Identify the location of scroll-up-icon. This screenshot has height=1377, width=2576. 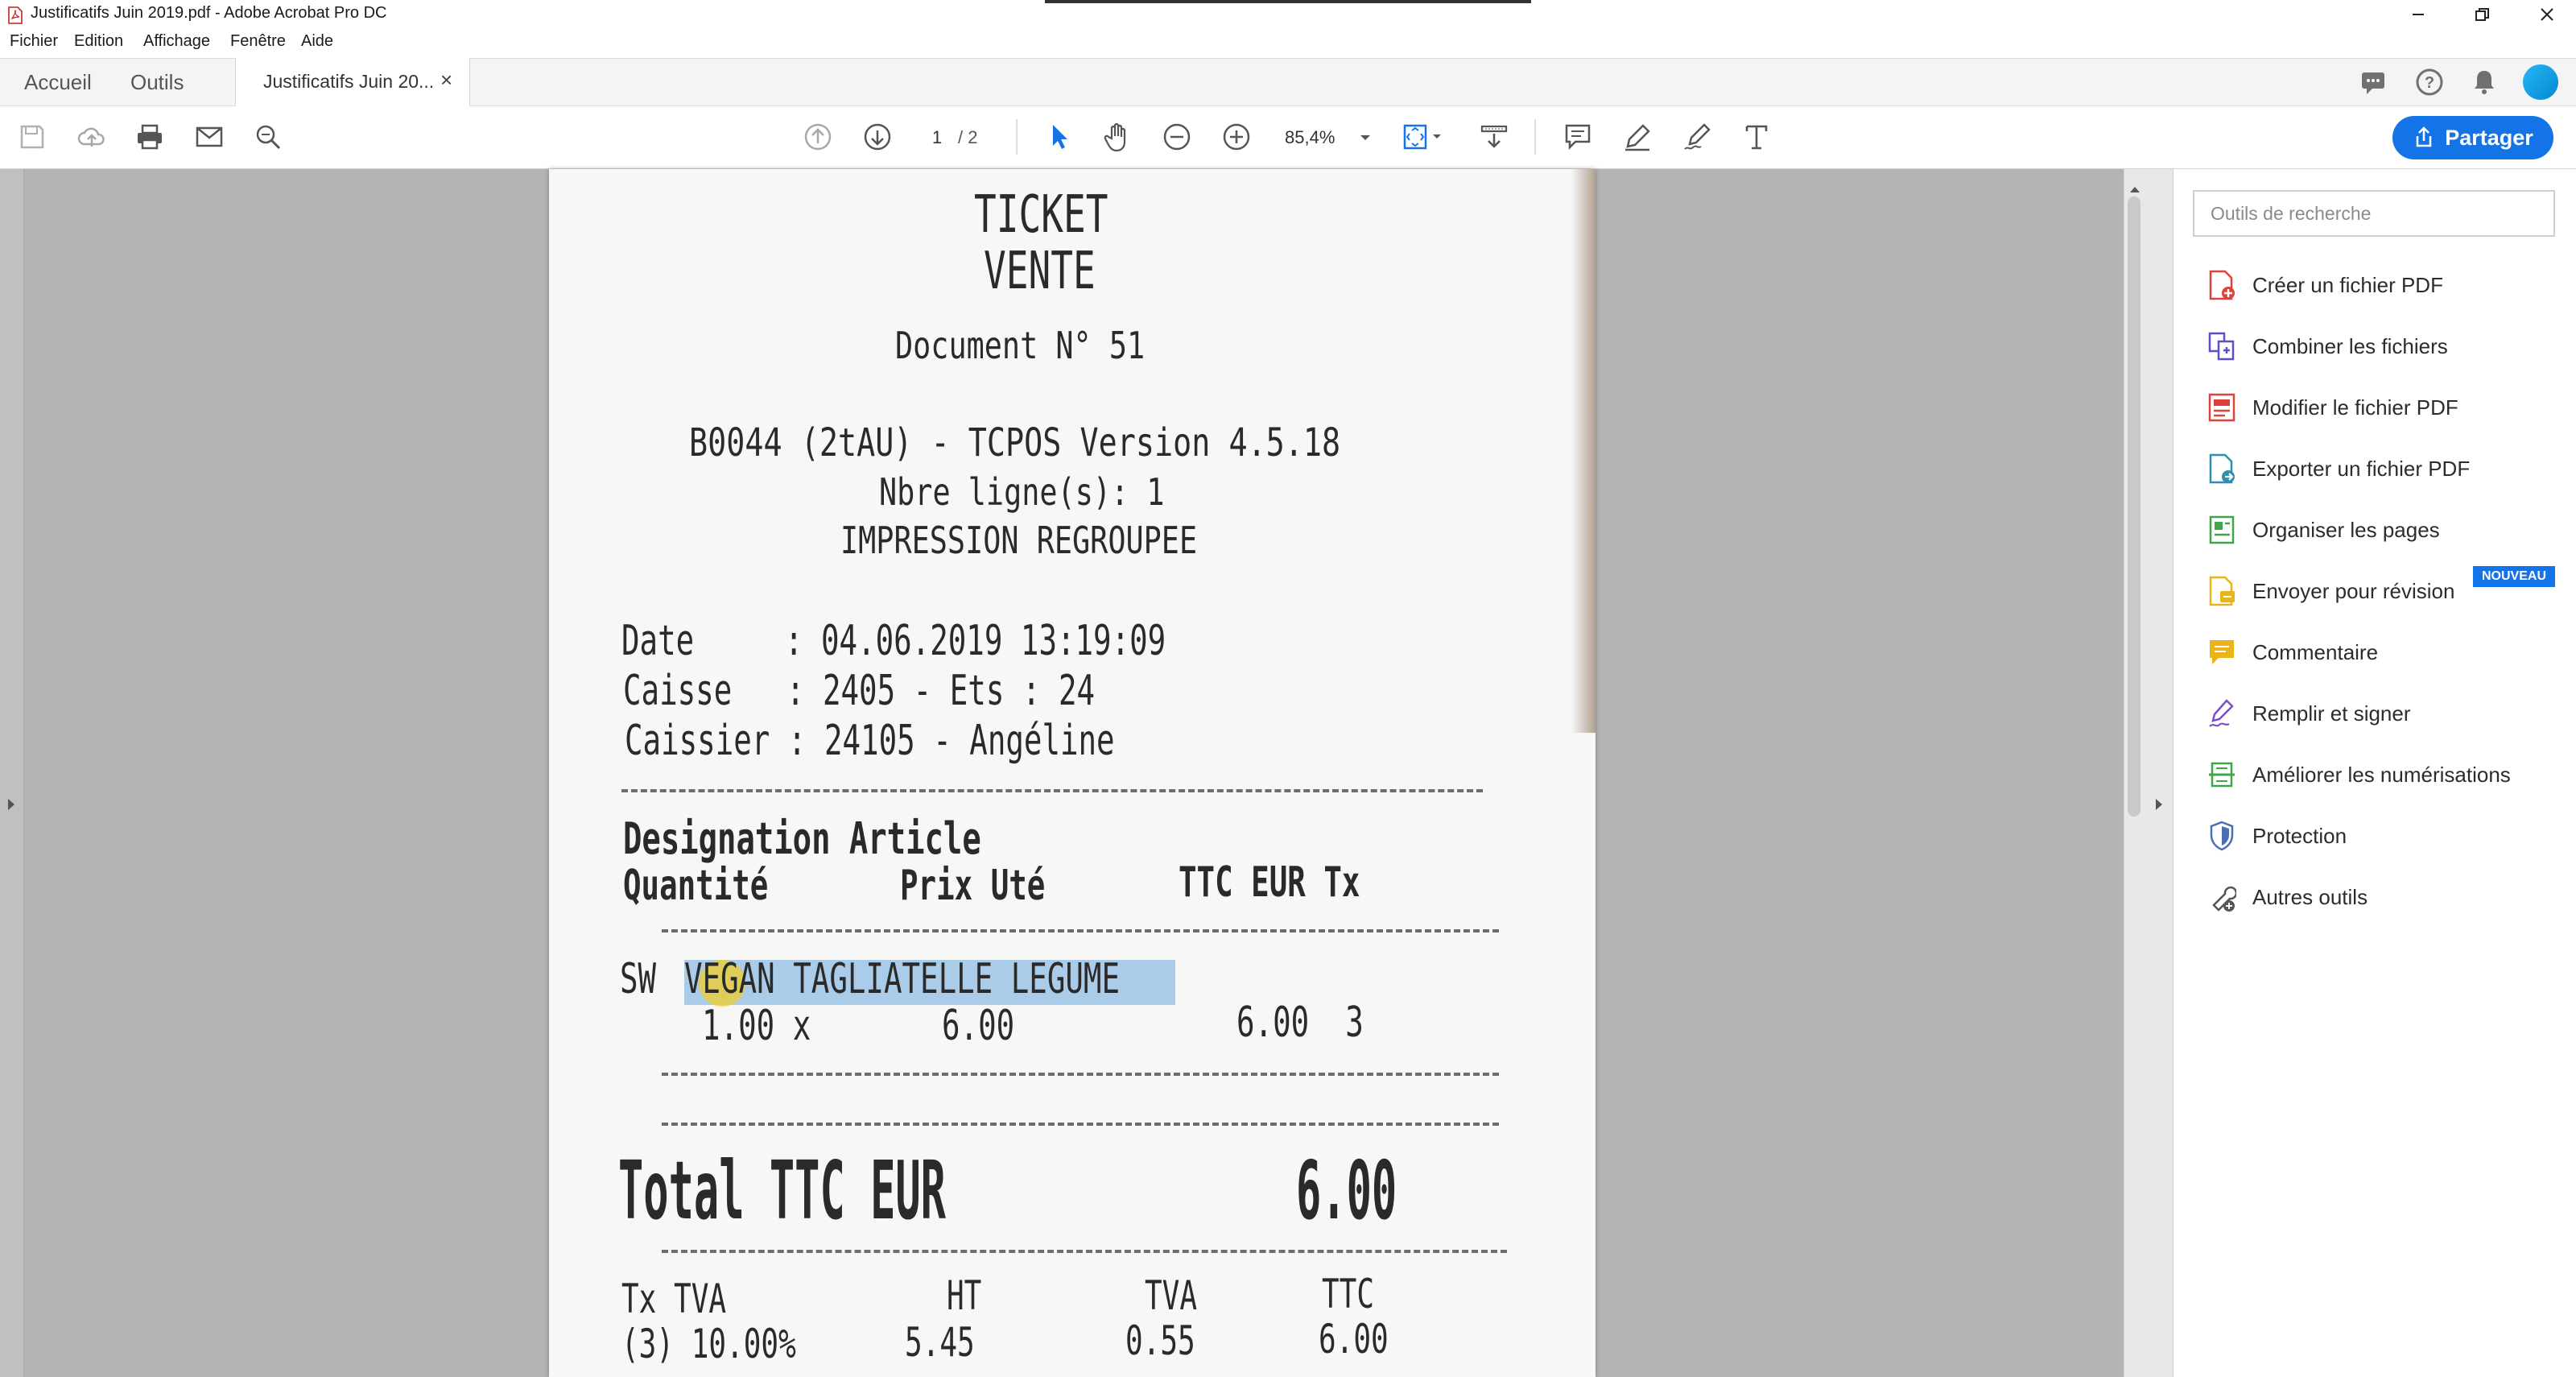
(2135, 189).